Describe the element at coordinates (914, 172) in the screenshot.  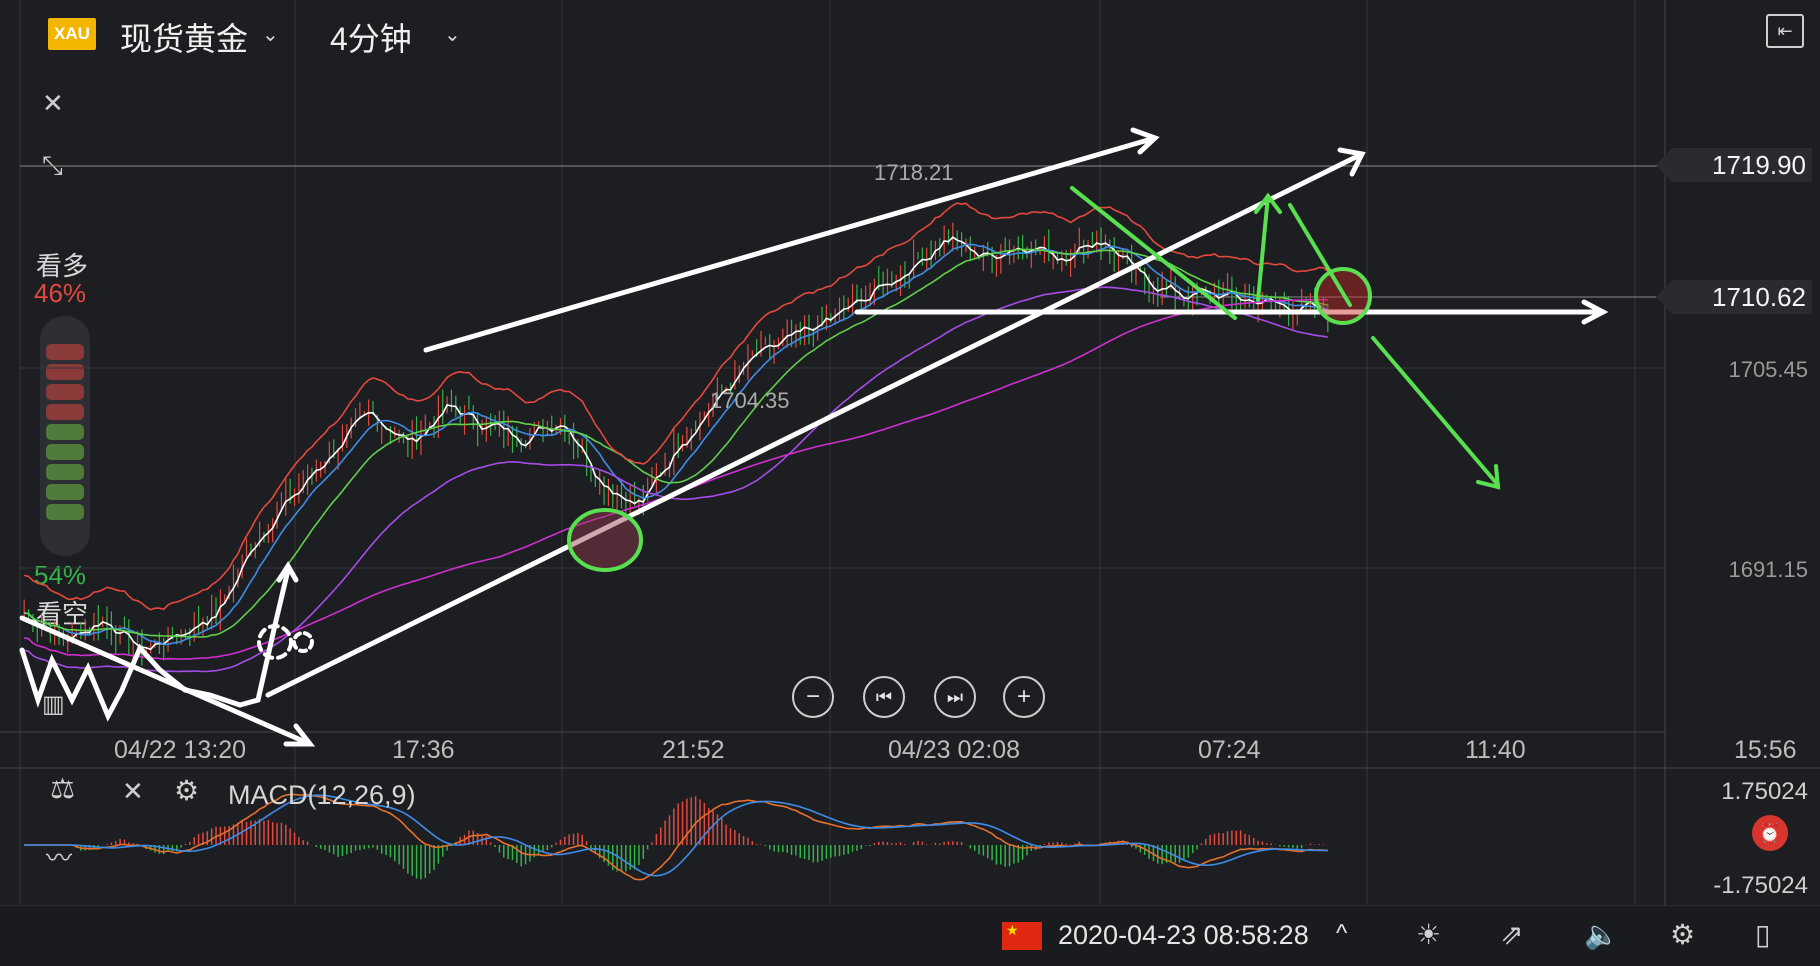
I see `high-price-label: 1718.21` at that location.